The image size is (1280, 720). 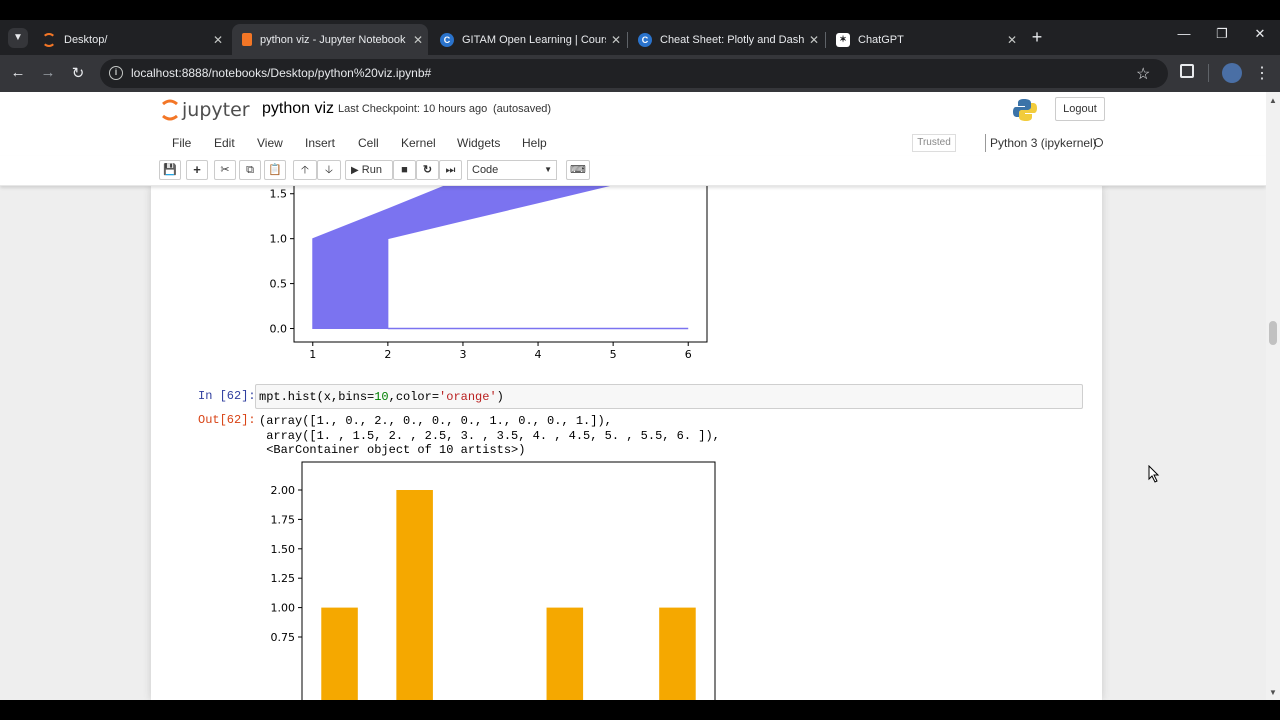 What do you see at coordinates (924, 39) in the screenshot?
I see `tab-chatgpt: ✶ ChatGPT ✕` at bounding box center [924, 39].